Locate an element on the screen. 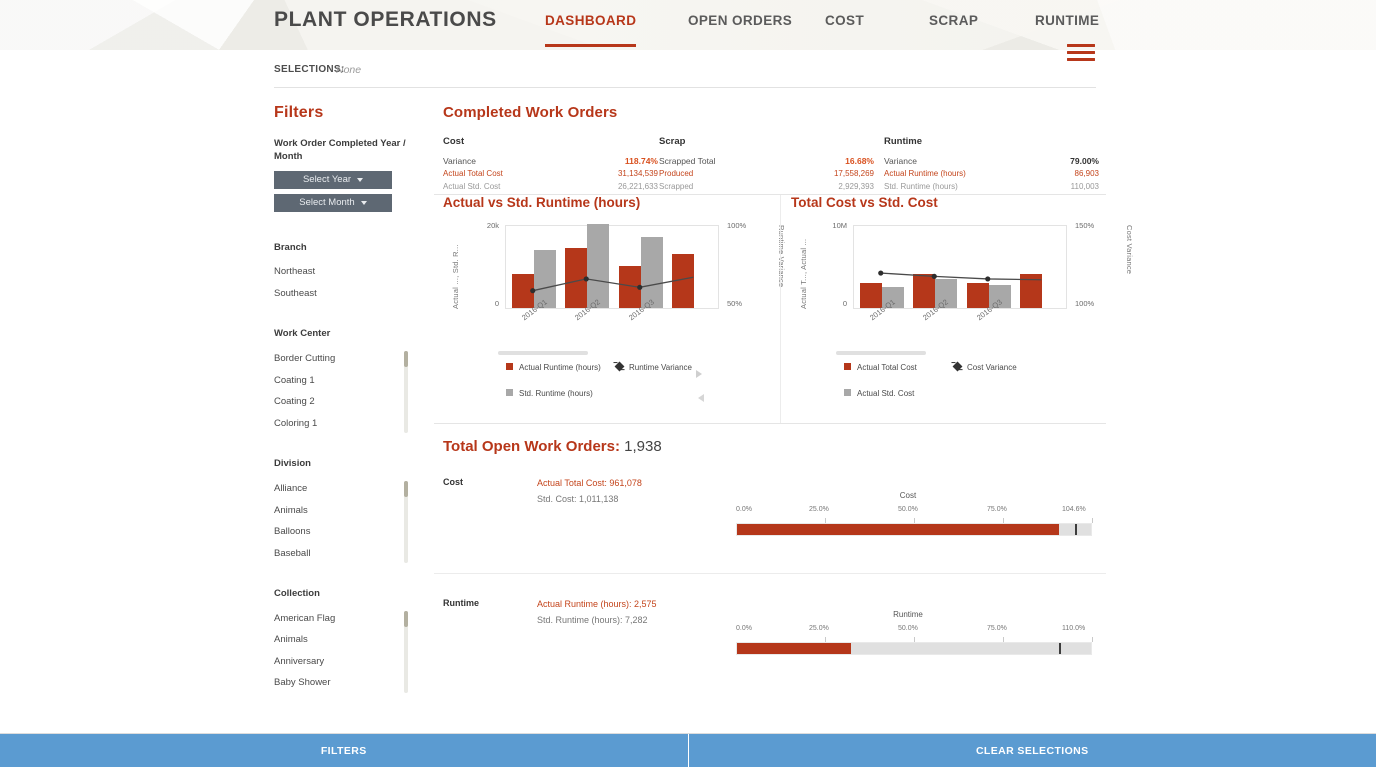  sidebar-item-american-flag: American Flag is located at coordinates (329, 619).